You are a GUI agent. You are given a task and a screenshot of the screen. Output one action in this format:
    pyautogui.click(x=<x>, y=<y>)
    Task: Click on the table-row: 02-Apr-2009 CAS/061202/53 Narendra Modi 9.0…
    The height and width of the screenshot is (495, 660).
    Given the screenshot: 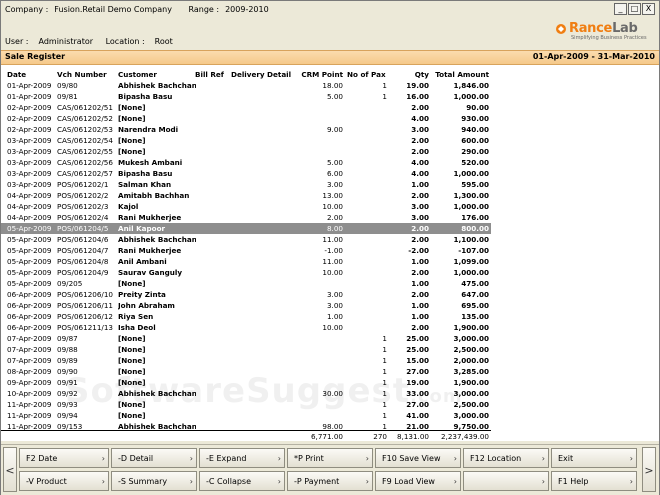 What is the action you would take?
    pyautogui.click(x=246, y=129)
    